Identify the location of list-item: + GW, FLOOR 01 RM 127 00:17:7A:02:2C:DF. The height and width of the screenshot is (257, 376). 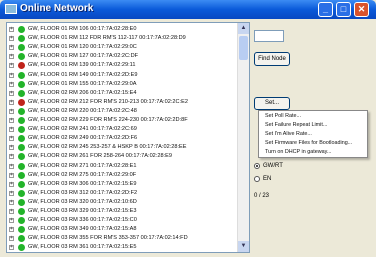
(123, 56).